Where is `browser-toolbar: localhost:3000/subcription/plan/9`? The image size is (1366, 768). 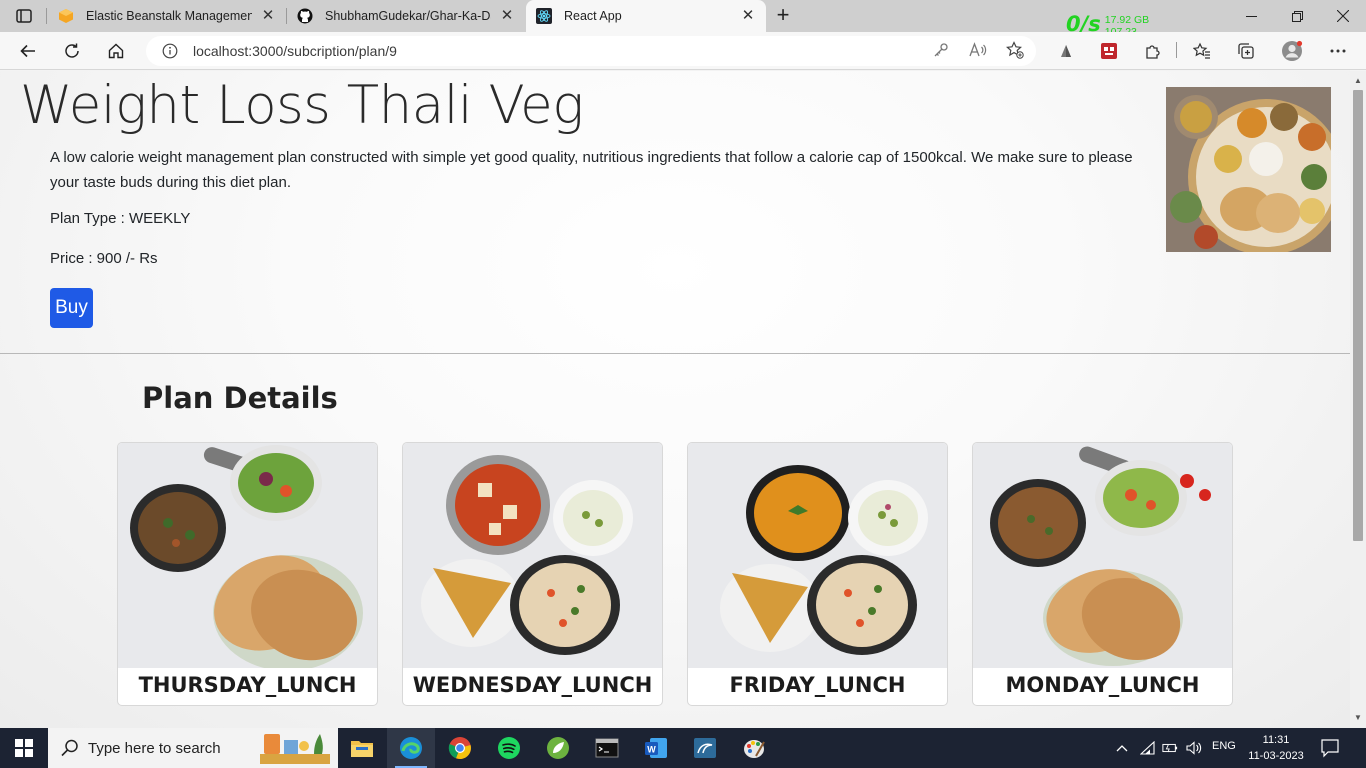 browser-toolbar: localhost:3000/subcription/plan/9 is located at coordinates (683, 51).